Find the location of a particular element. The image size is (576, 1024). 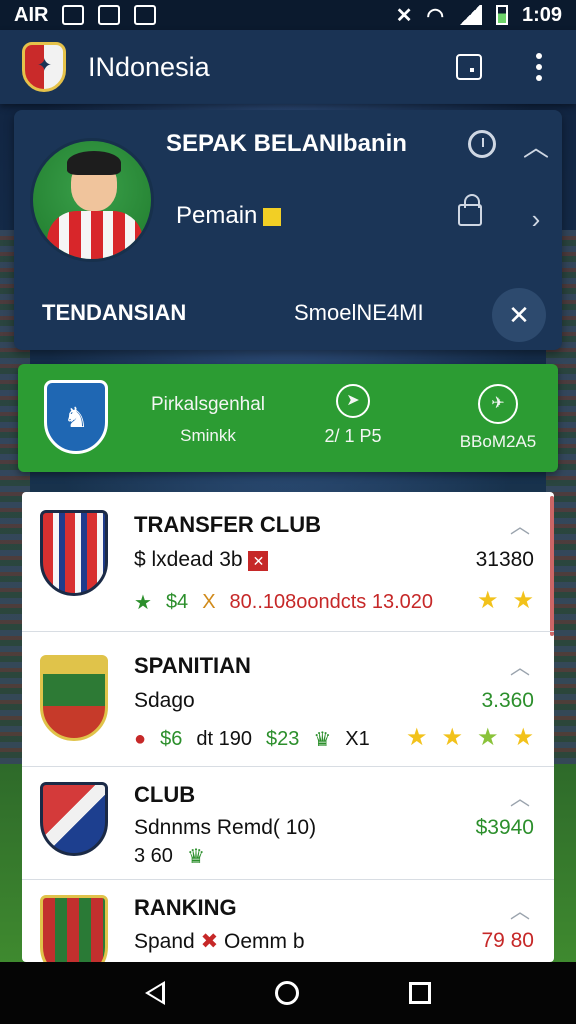

more-vert-icon is located at coordinates (539, 67).